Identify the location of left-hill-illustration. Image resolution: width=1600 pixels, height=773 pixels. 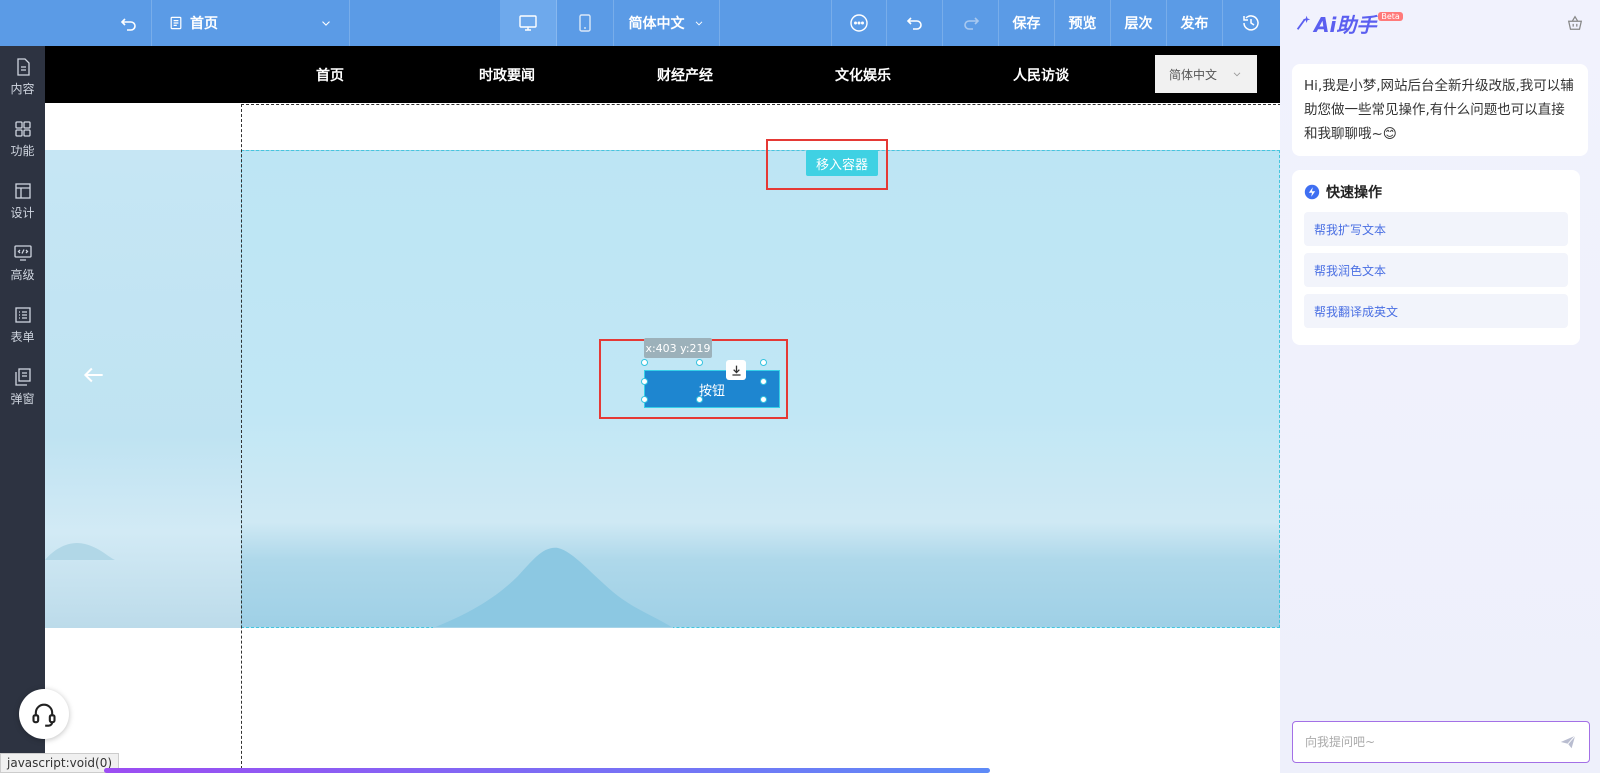
(80, 551).